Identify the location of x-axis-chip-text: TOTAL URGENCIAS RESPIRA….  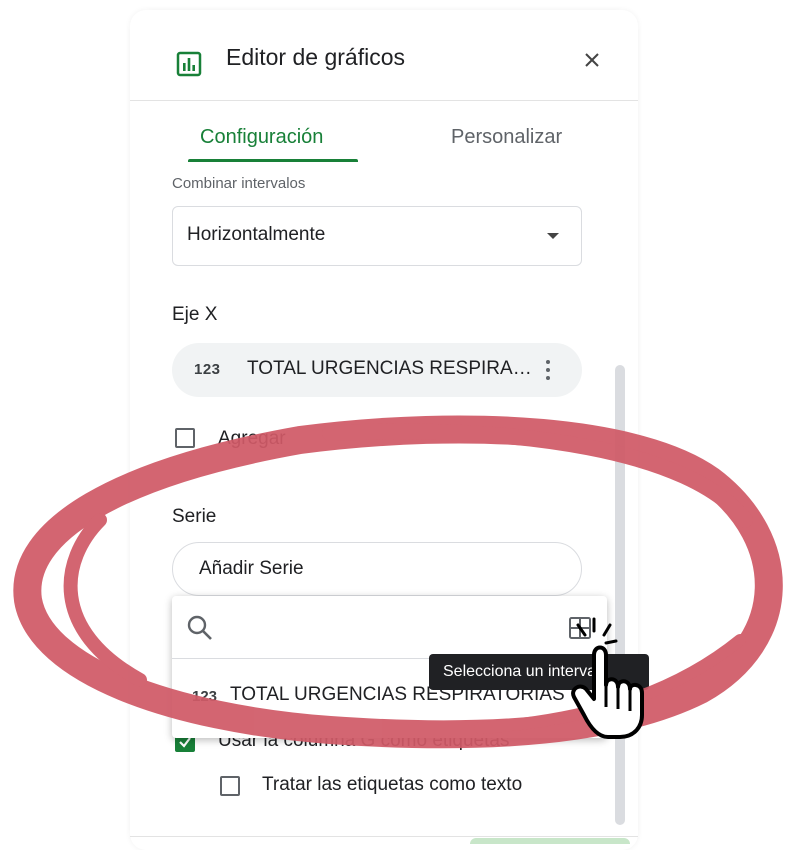
(389, 368).